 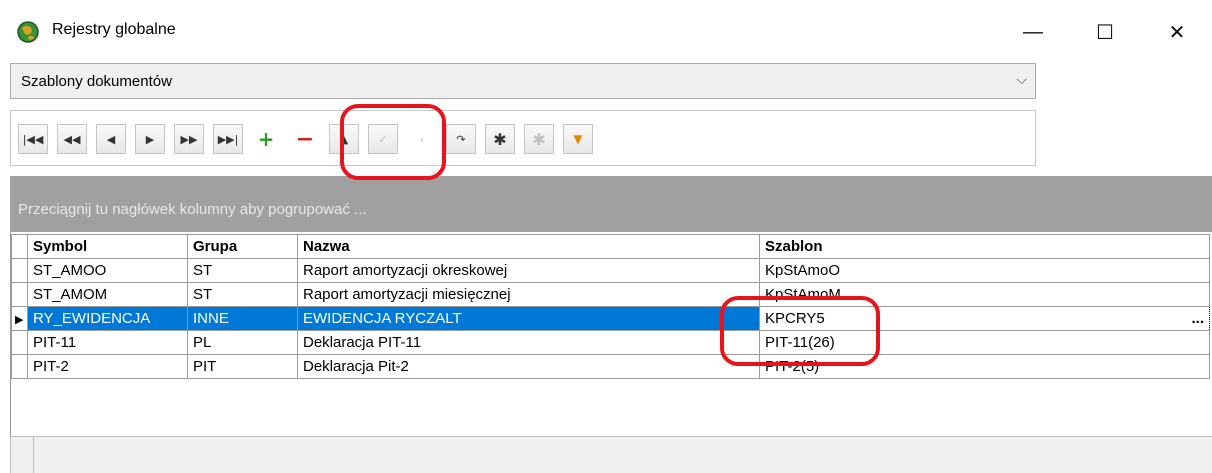 I want to click on cell-nazwa: Deklaracja Pit-2, so click(x=528, y=366).